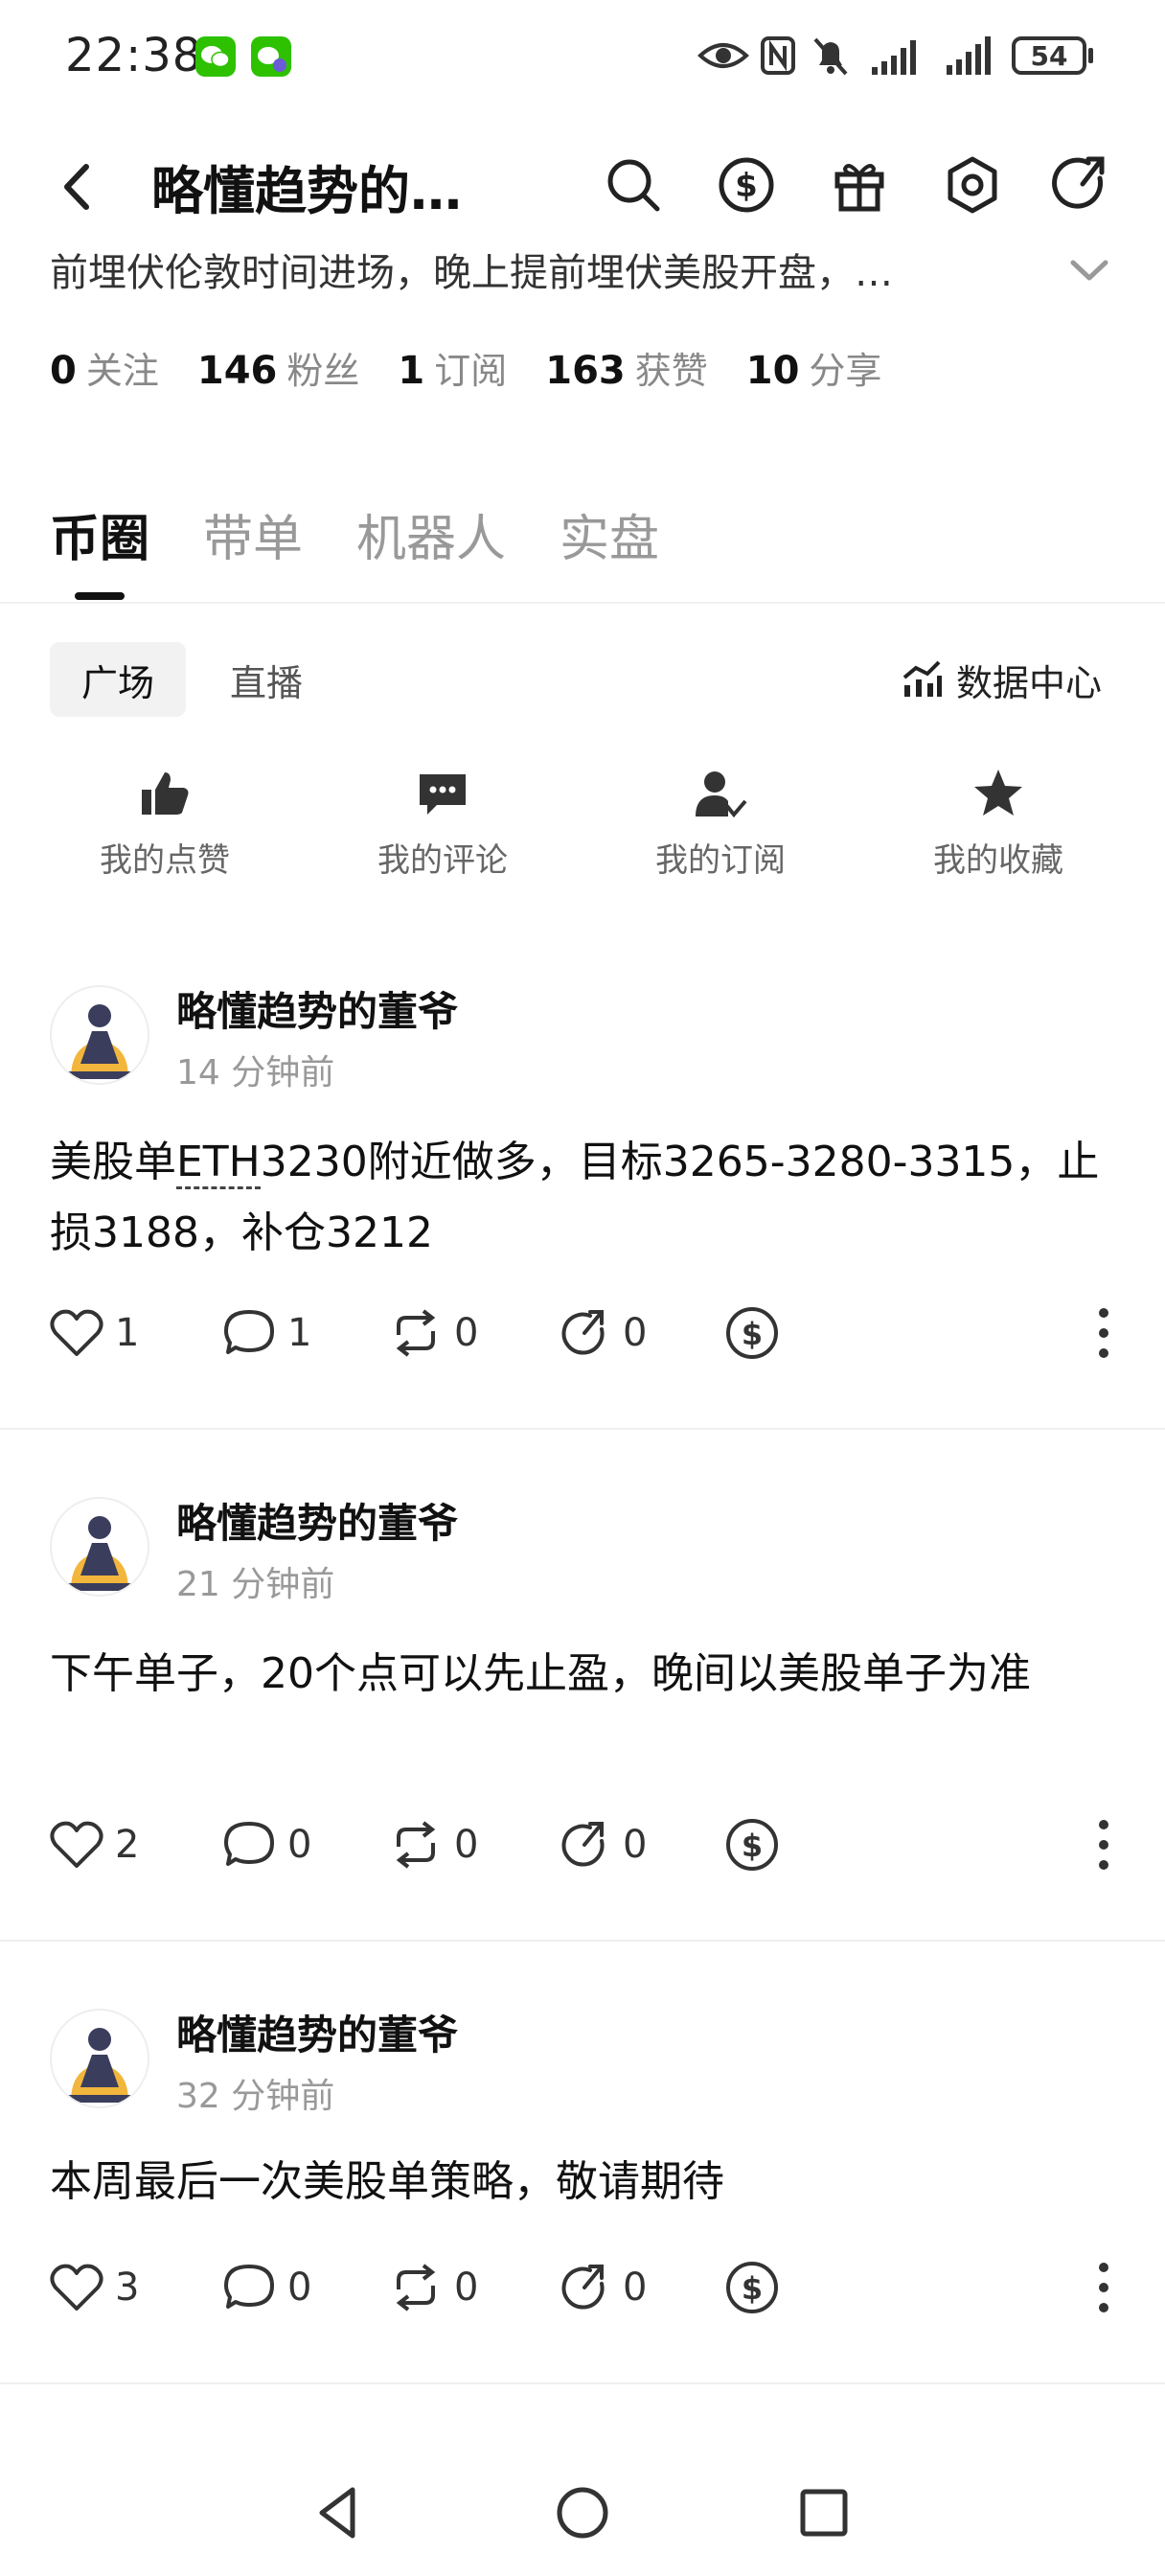 This screenshot has height=2576, width=1165. What do you see at coordinates (443, 824) in the screenshot?
I see `my-comments-button: 我的评论` at bounding box center [443, 824].